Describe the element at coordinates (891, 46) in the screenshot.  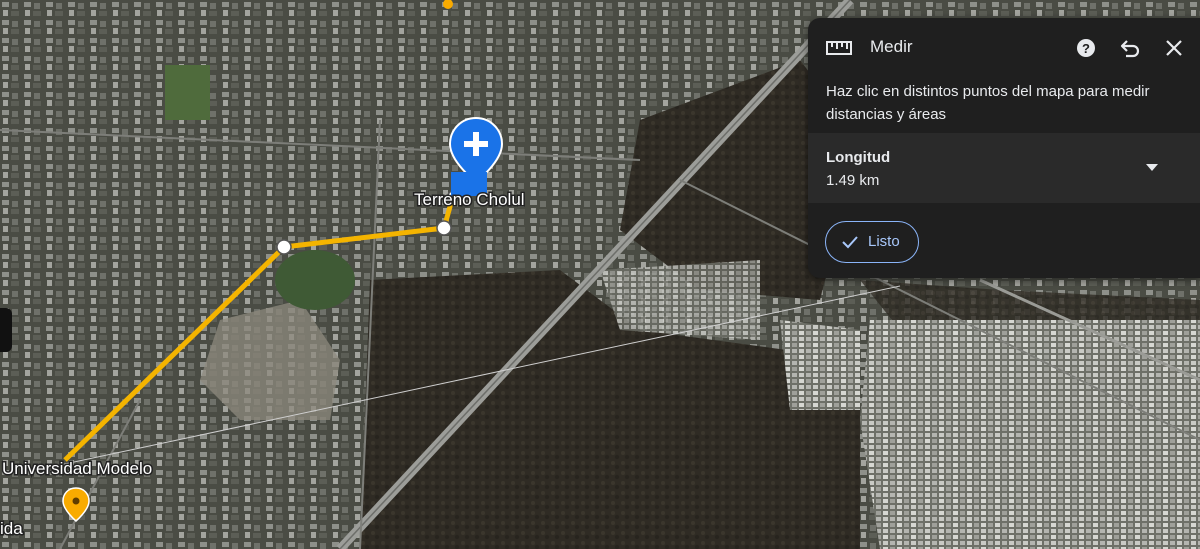
I see `measure-title: Medir` at that location.